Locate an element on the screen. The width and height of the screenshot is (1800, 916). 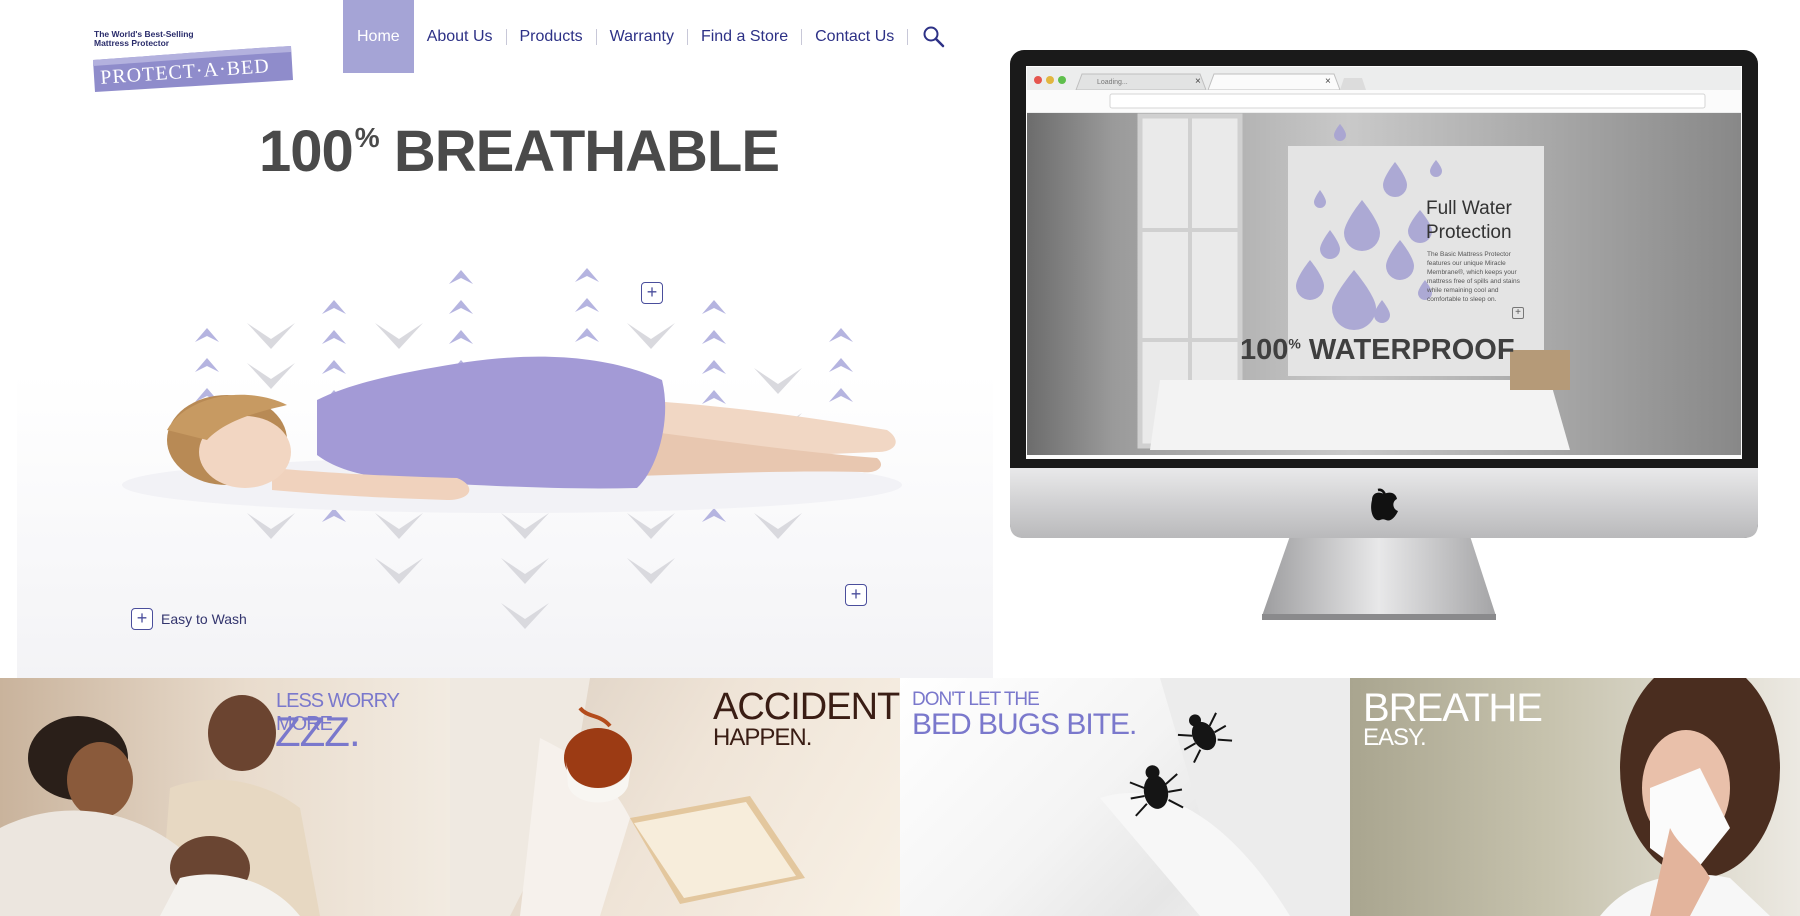
overlay-title-line2: Protection is located at coordinates (1469, 232).